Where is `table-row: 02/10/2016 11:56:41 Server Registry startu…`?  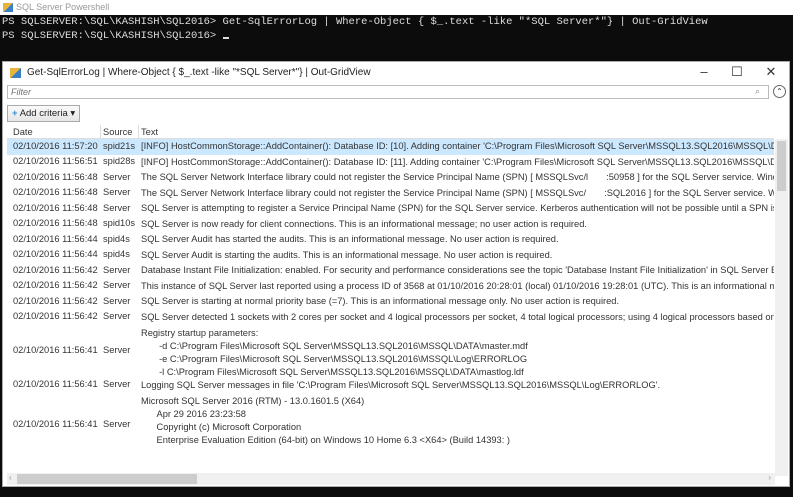 table-row: 02/10/2016 11:56:41 Server Registry startu… is located at coordinates (390, 351).